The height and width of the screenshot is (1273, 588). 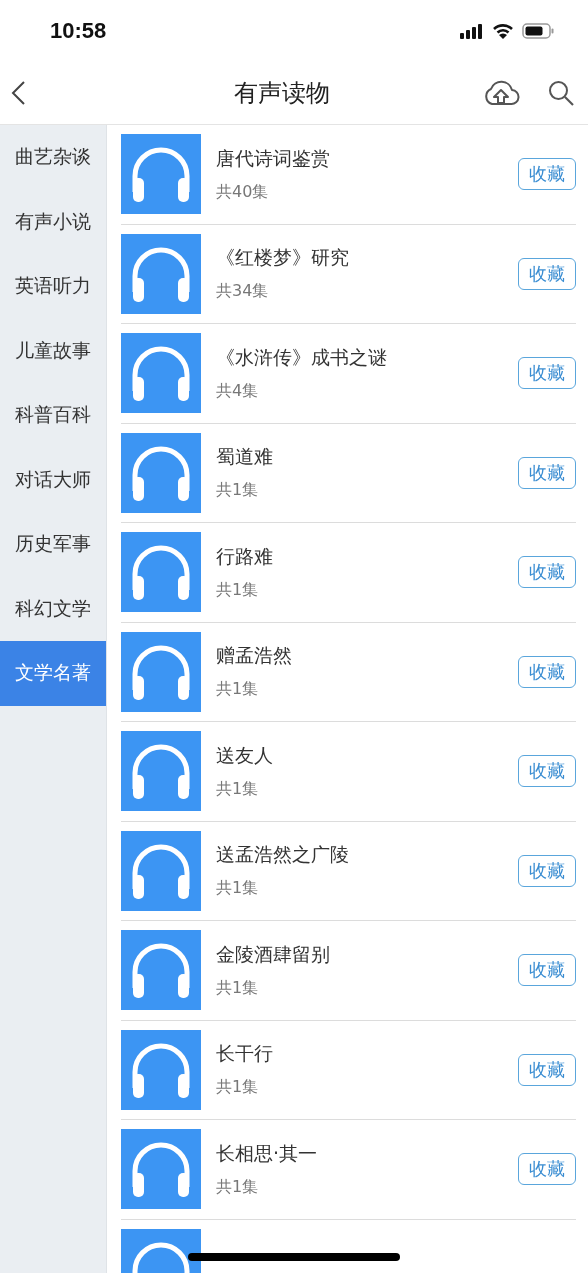 What do you see at coordinates (254, 656) in the screenshot?
I see `book-title: 赠孟浩然` at bounding box center [254, 656].